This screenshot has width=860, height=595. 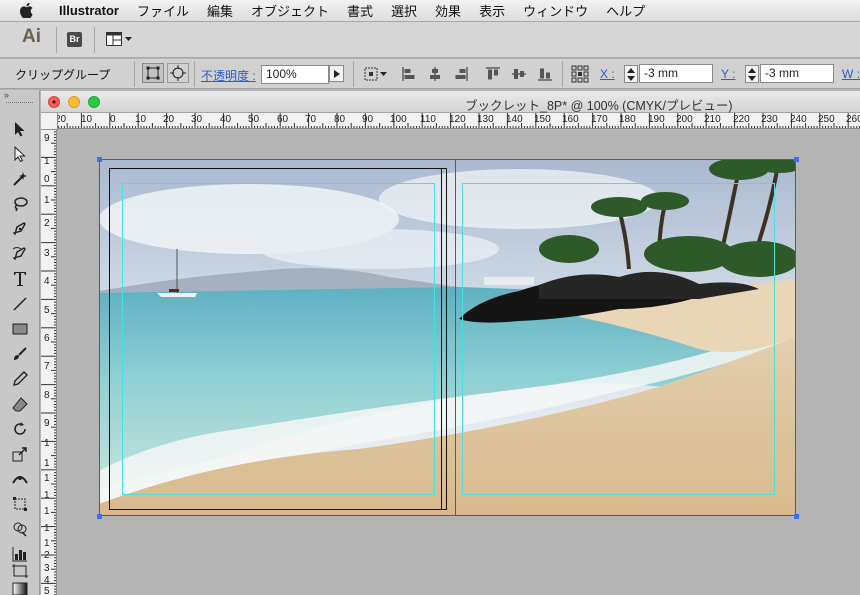 What do you see at coordinates (119, 39) in the screenshot?
I see `arrange-documents-button` at bounding box center [119, 39].